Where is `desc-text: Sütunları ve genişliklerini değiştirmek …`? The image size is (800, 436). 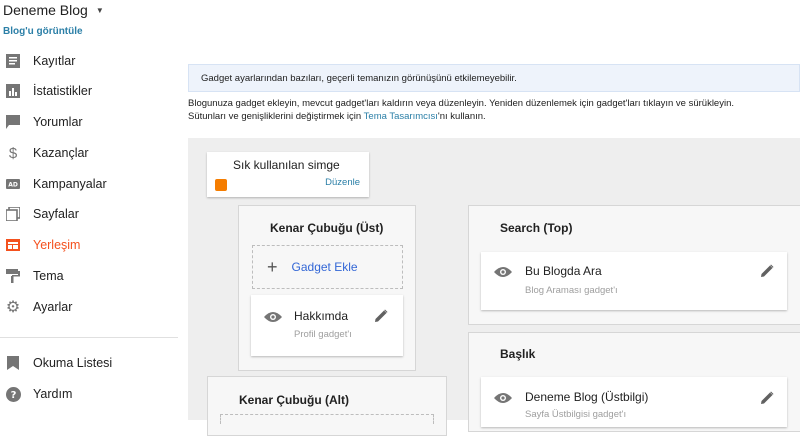
desc-text: Sütunları ve genişliklerini değiştirmek … is located at coordinates (276, 116).